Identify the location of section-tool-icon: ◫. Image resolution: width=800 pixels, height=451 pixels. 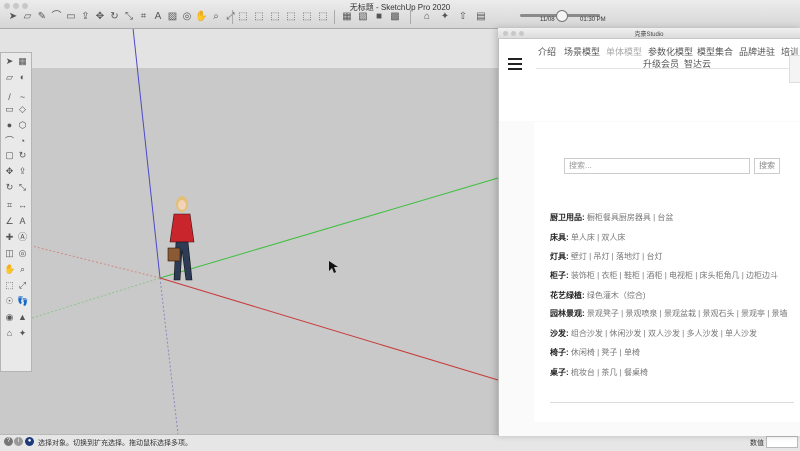
(9, 253).